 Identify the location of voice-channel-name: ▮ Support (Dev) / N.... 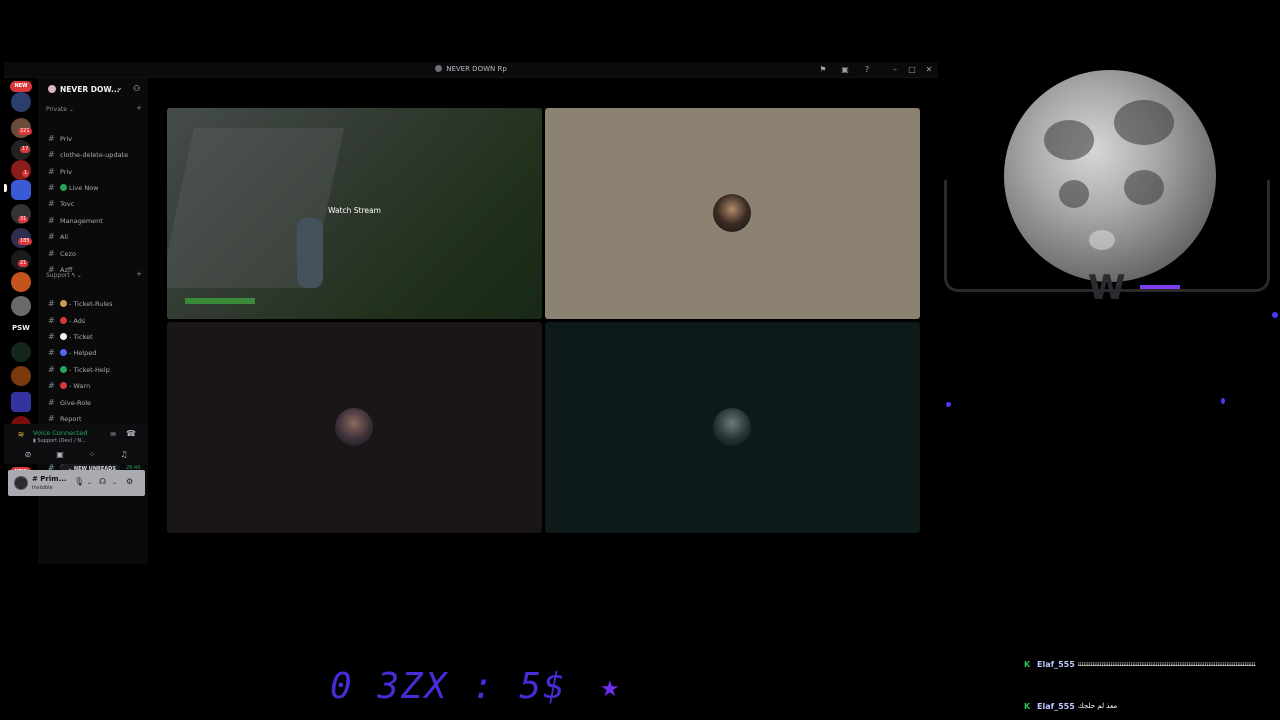
(59, 441).